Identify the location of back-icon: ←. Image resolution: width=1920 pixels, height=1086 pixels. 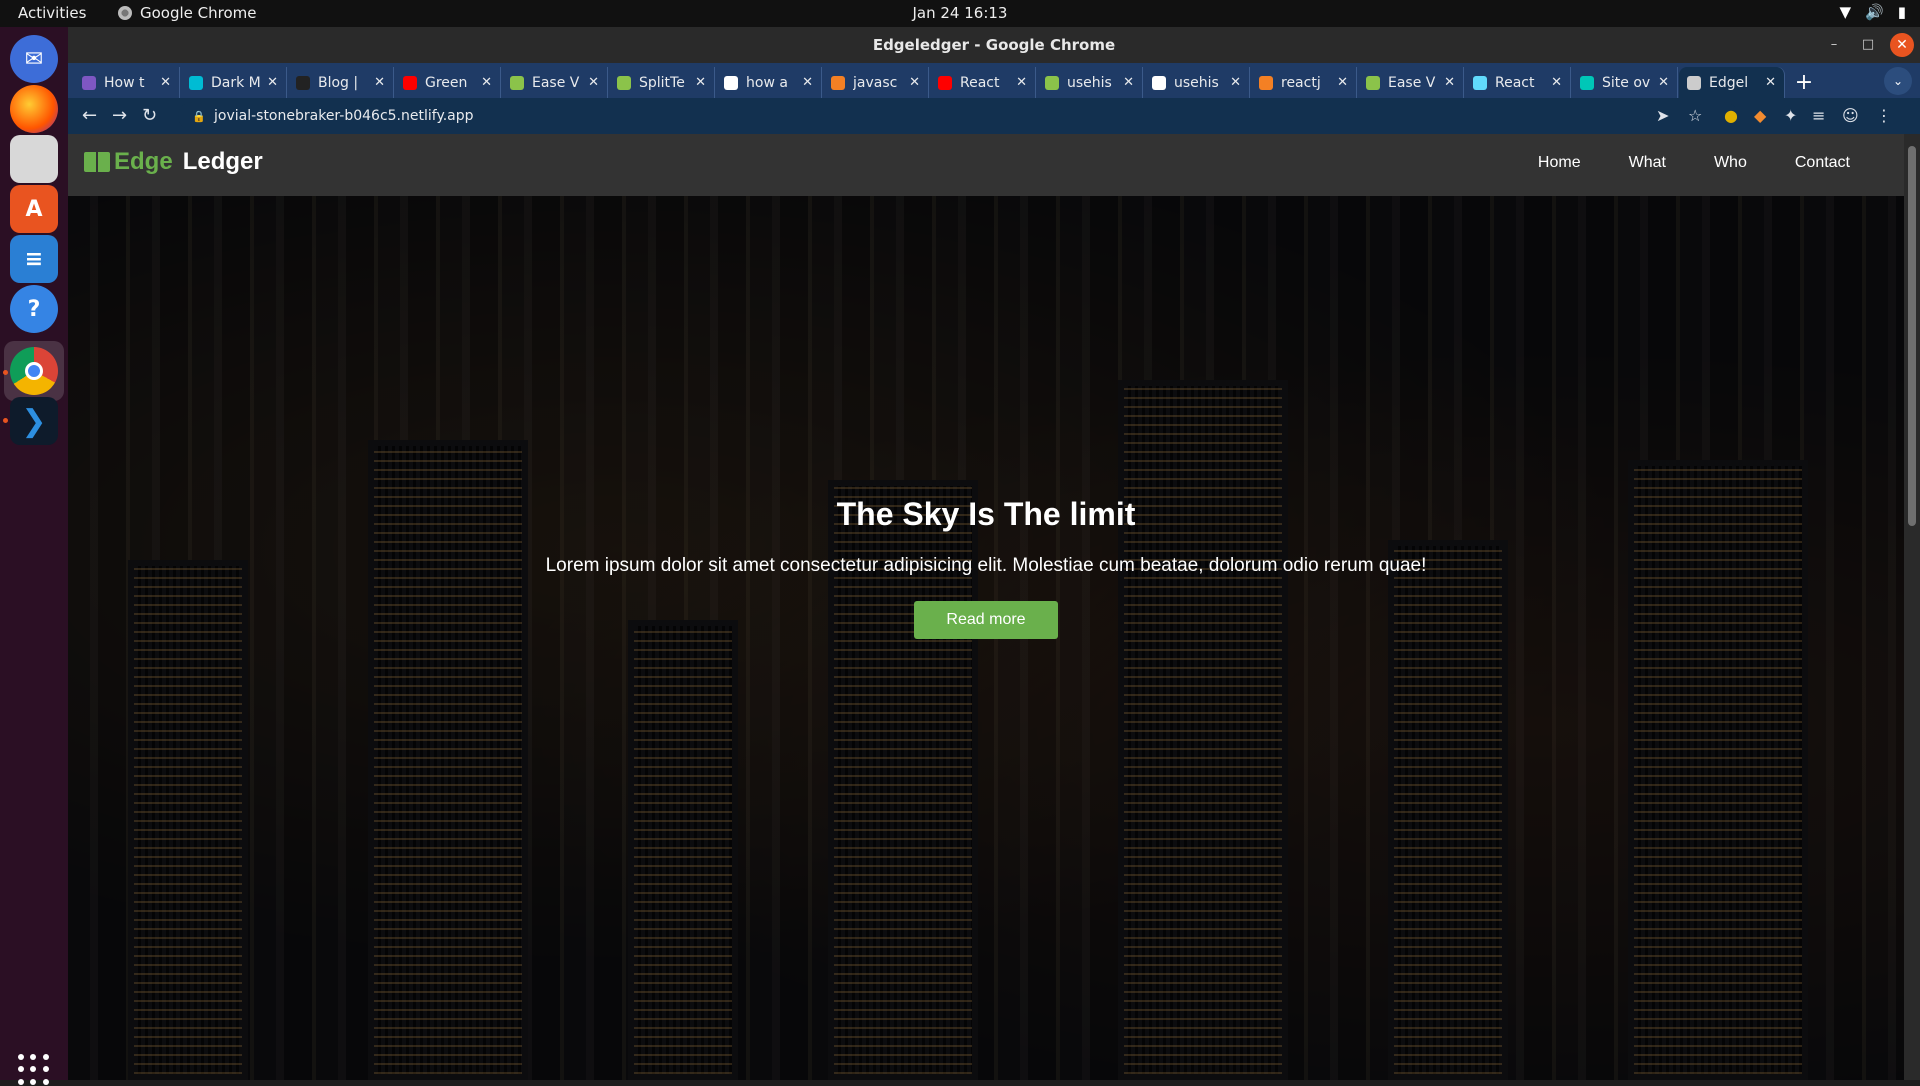
(89, 115).